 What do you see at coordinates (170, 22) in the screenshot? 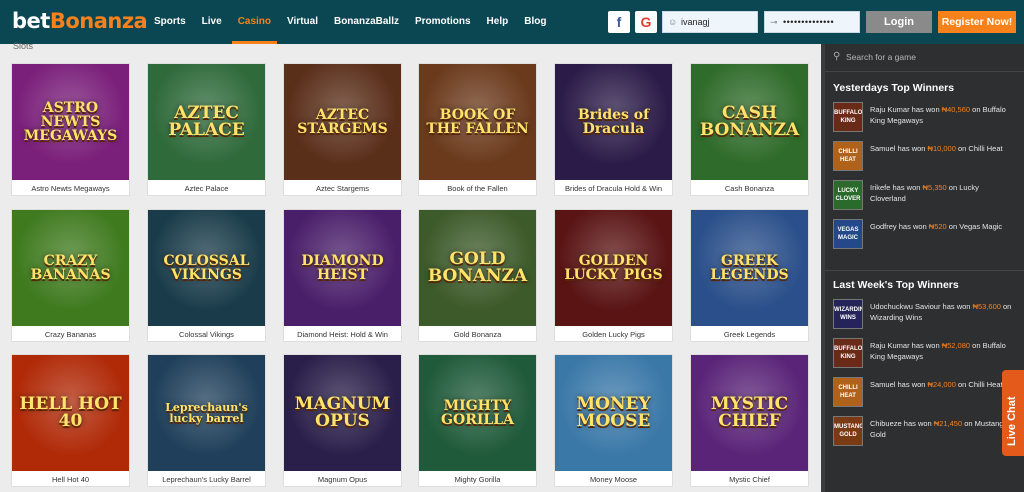
I see `nav-sports: Sports` at bounding box center [170, 22].